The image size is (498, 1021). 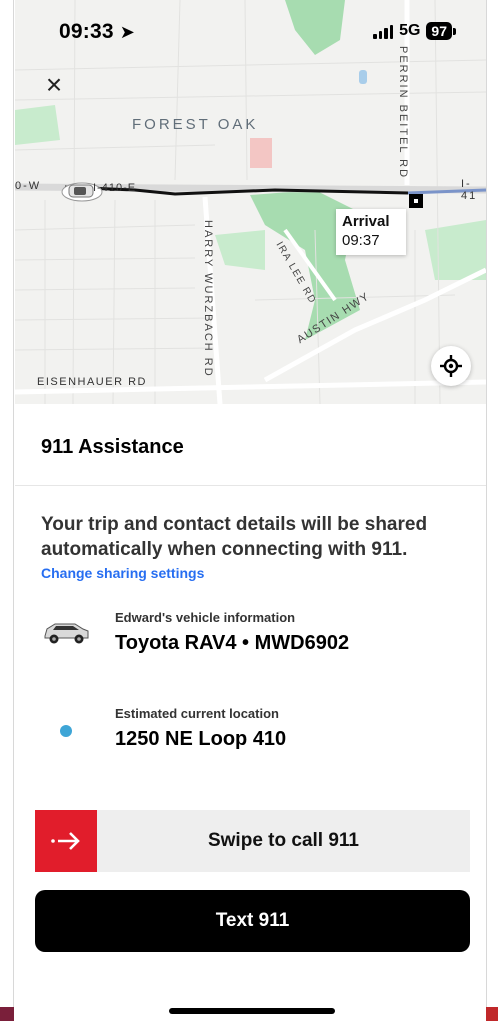 I want to click on text-911-button: Text 911, so click(x=252, y=921).